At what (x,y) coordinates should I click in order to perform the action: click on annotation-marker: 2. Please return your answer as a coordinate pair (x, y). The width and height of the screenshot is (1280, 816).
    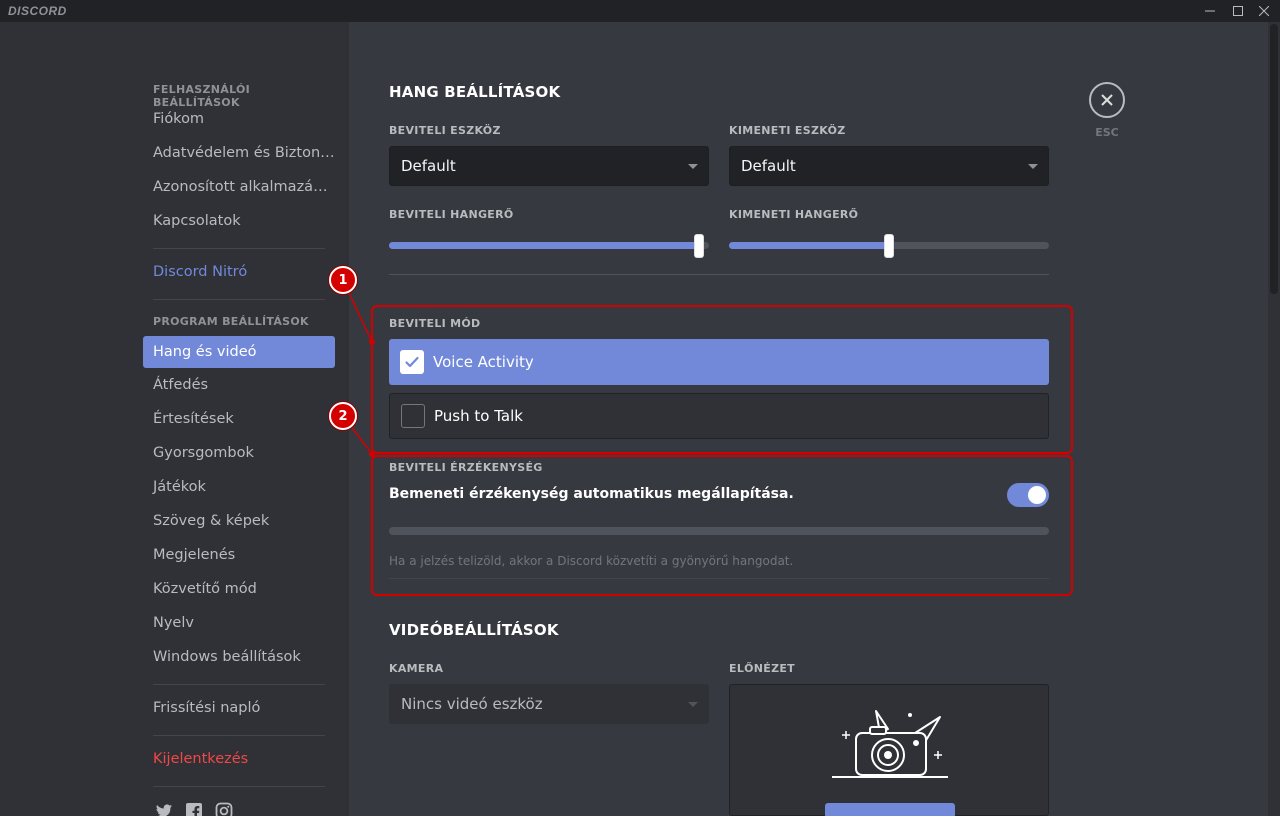
    Looking at the image, I should click on (343, 416).